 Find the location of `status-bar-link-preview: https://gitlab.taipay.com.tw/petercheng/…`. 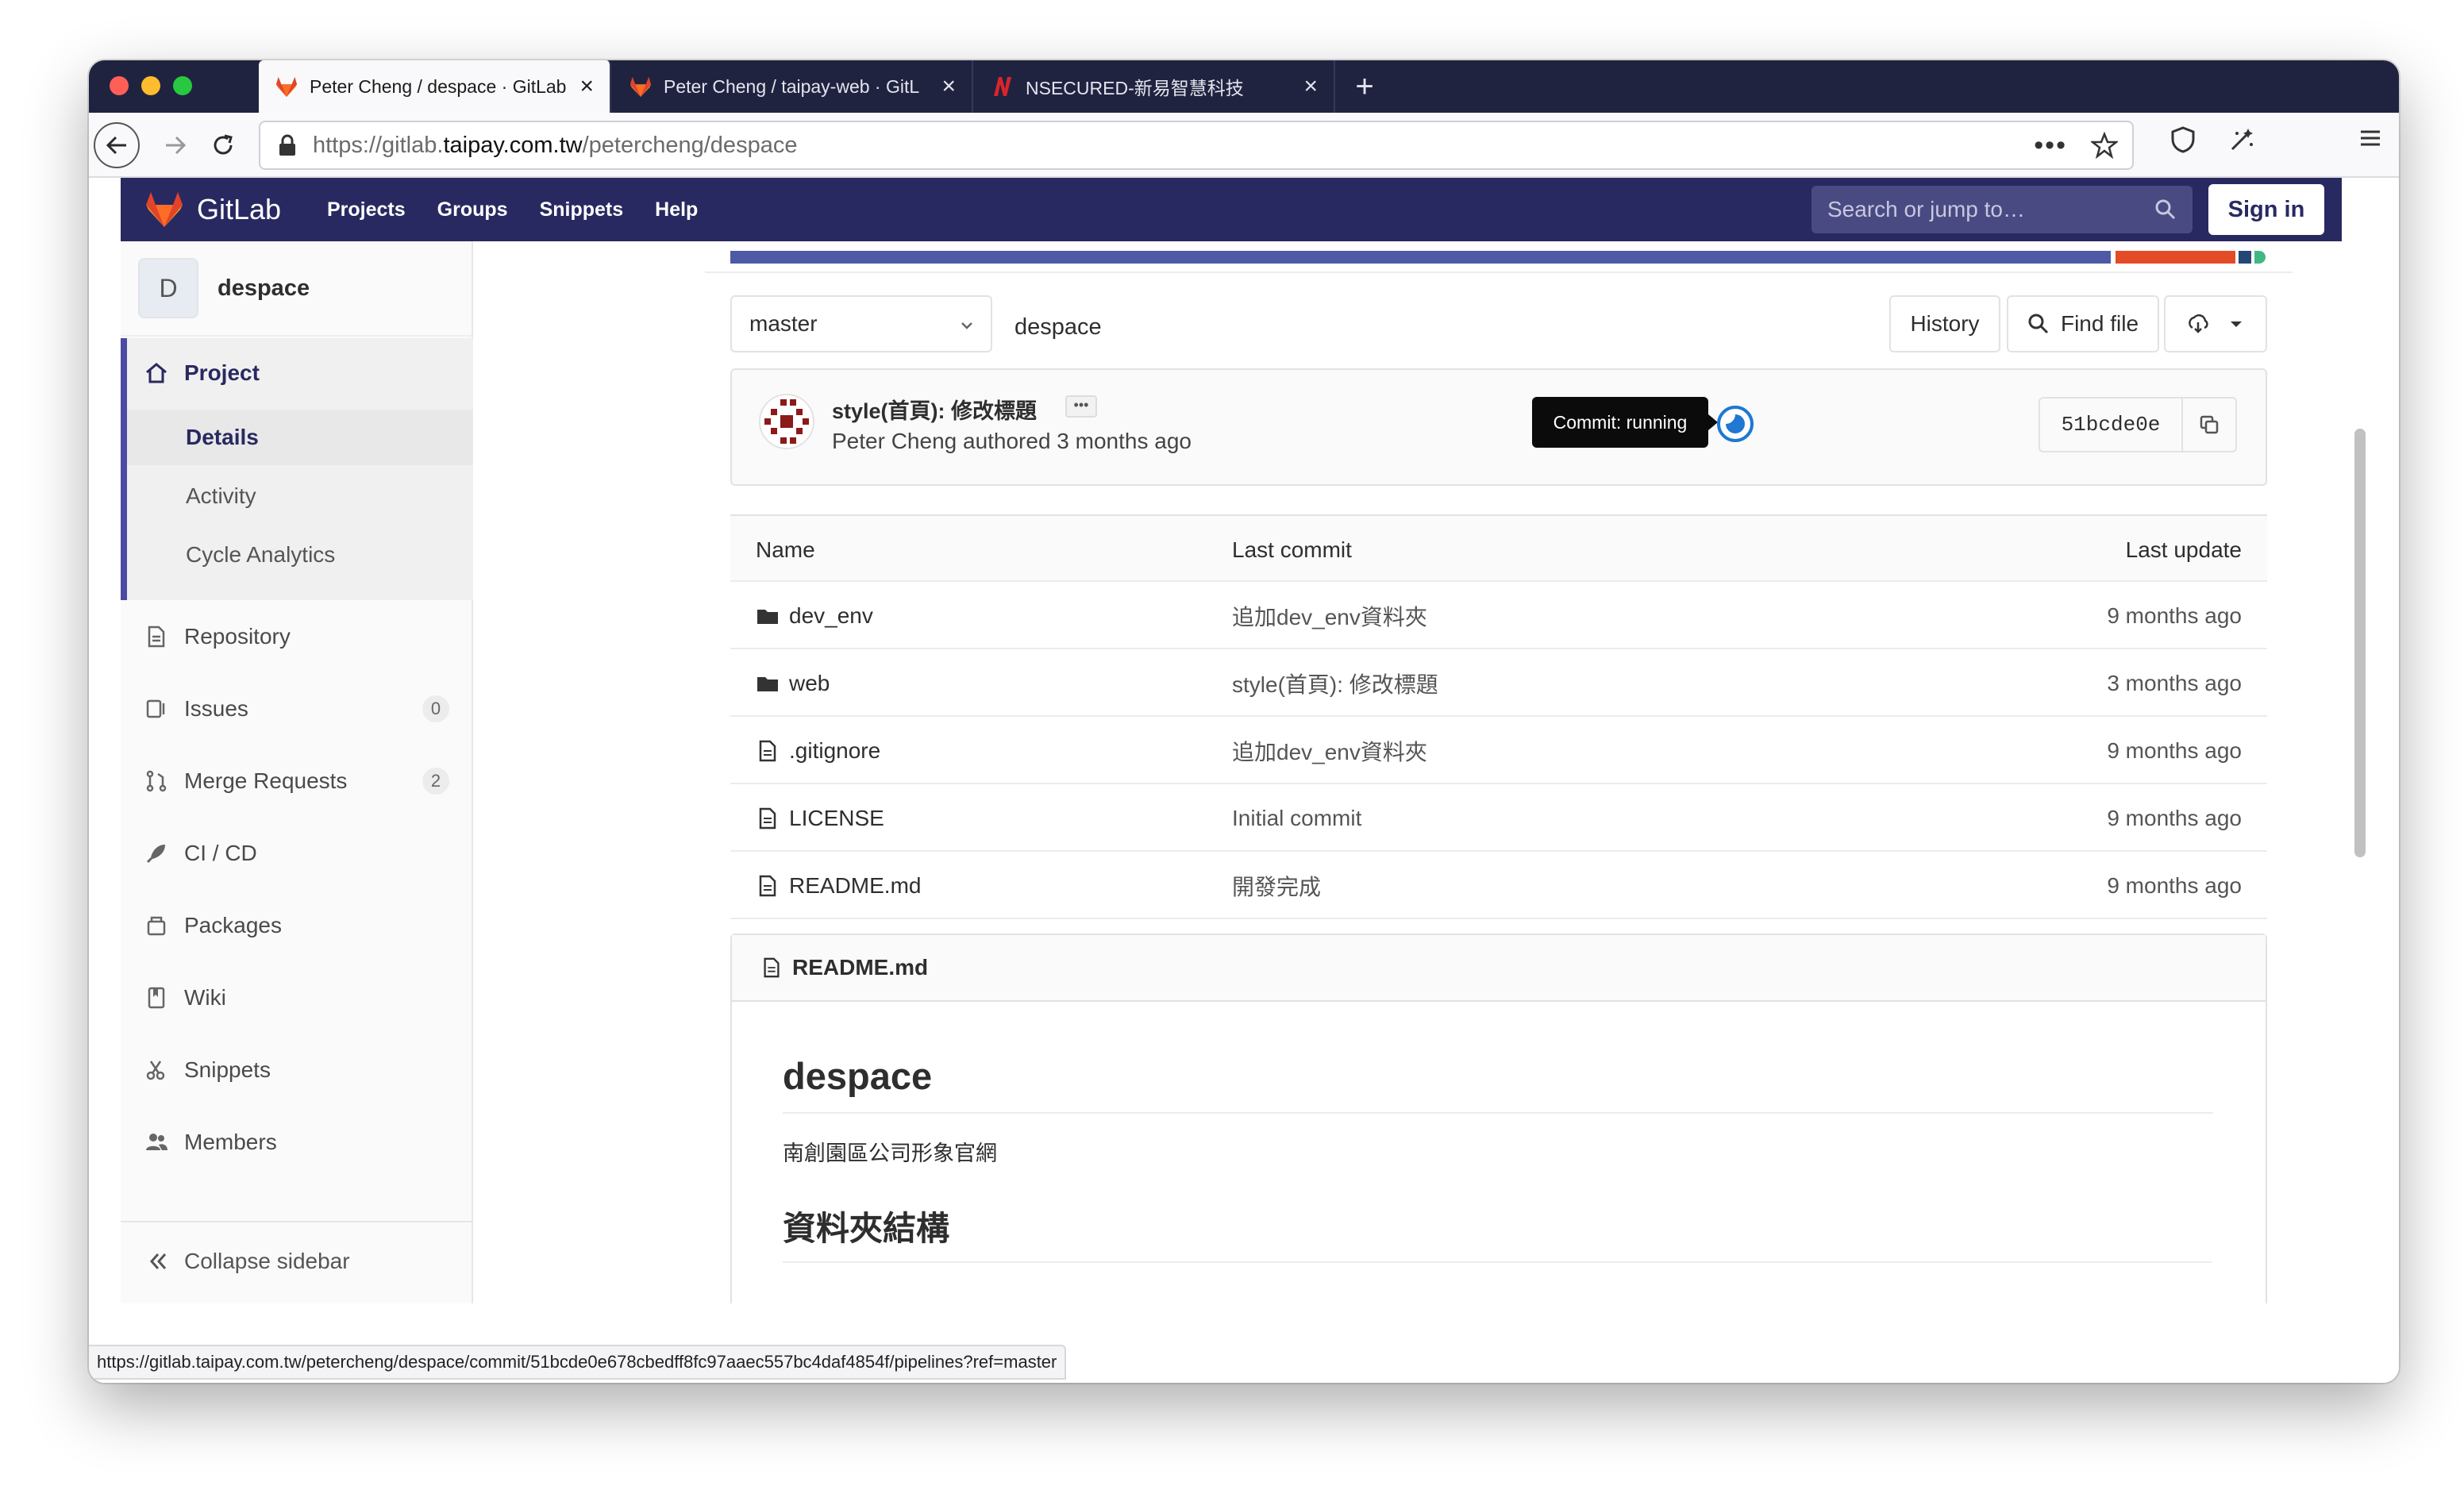

status-bar-link-preview: https://gitlab.taipay.com.tw/petercheng/… is located at coordinates (578, 1362).